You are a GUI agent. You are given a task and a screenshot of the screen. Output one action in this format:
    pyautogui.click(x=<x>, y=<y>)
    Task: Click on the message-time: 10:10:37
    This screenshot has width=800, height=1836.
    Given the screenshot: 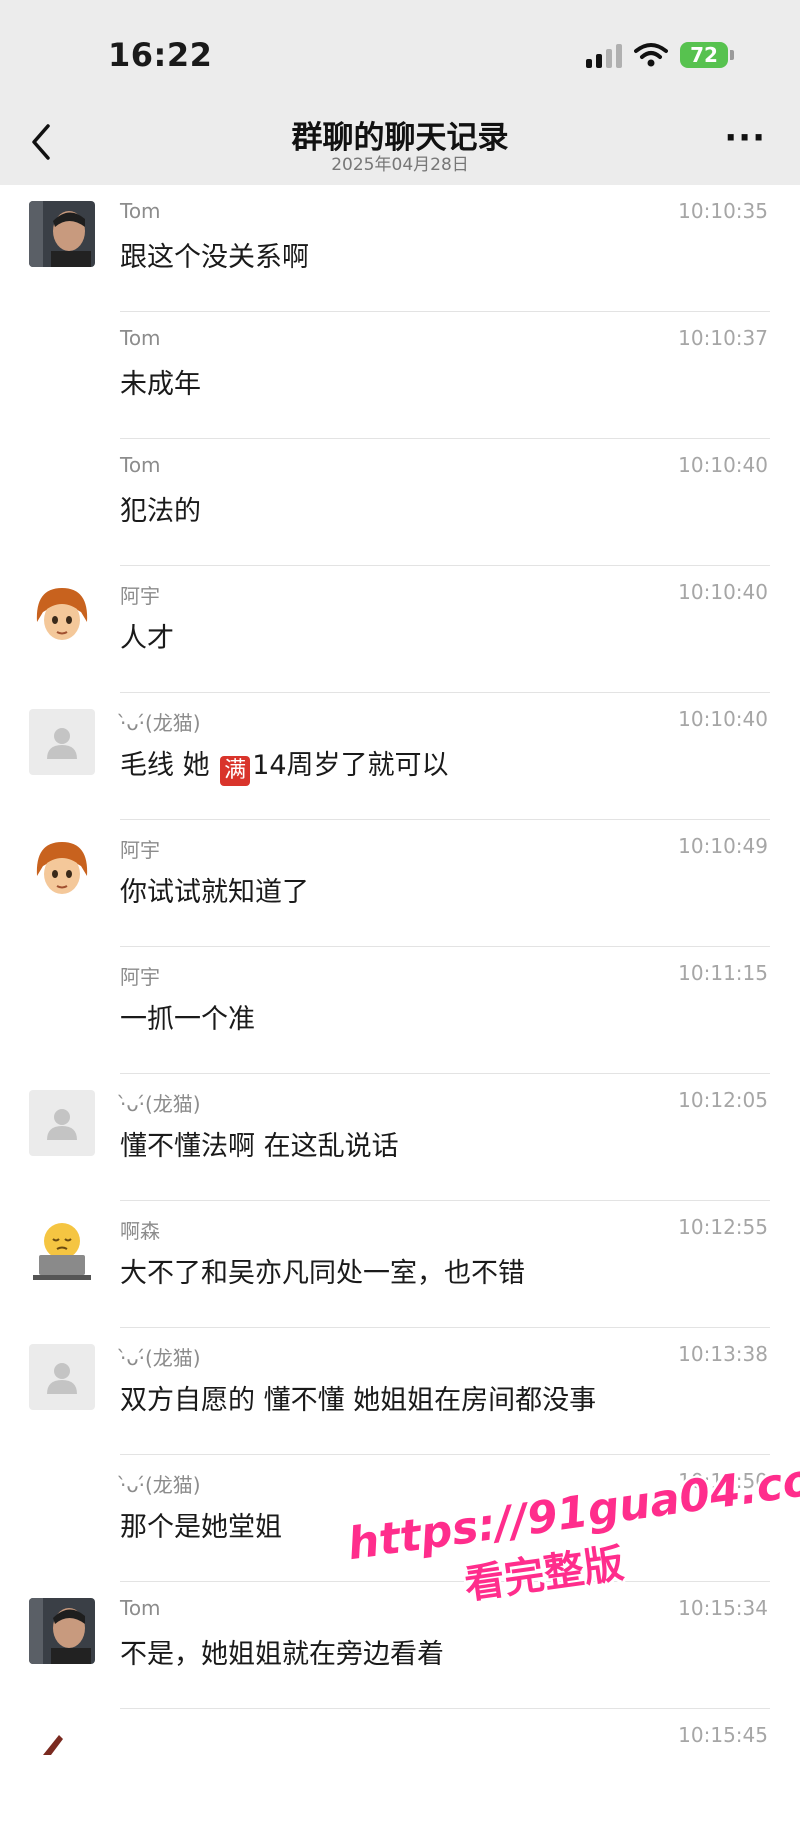 What is the action you would take?
    pyautogui.click(x=723, y=338)
    